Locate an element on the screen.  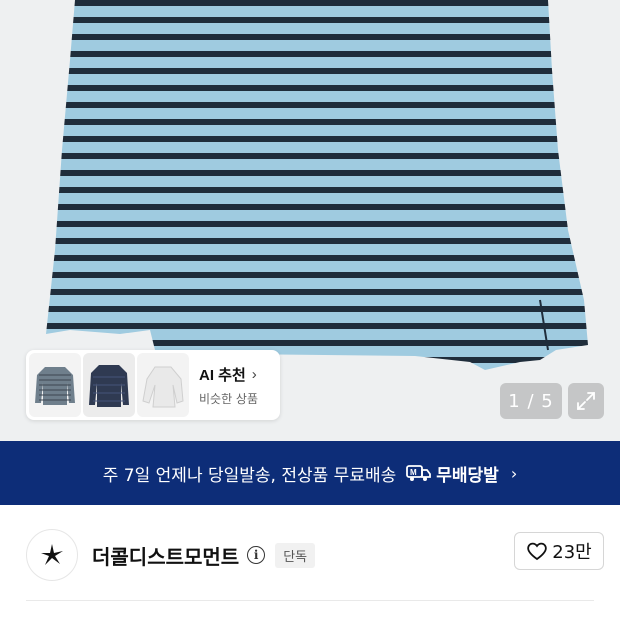
expand-button is located at coordinates (586, 401).